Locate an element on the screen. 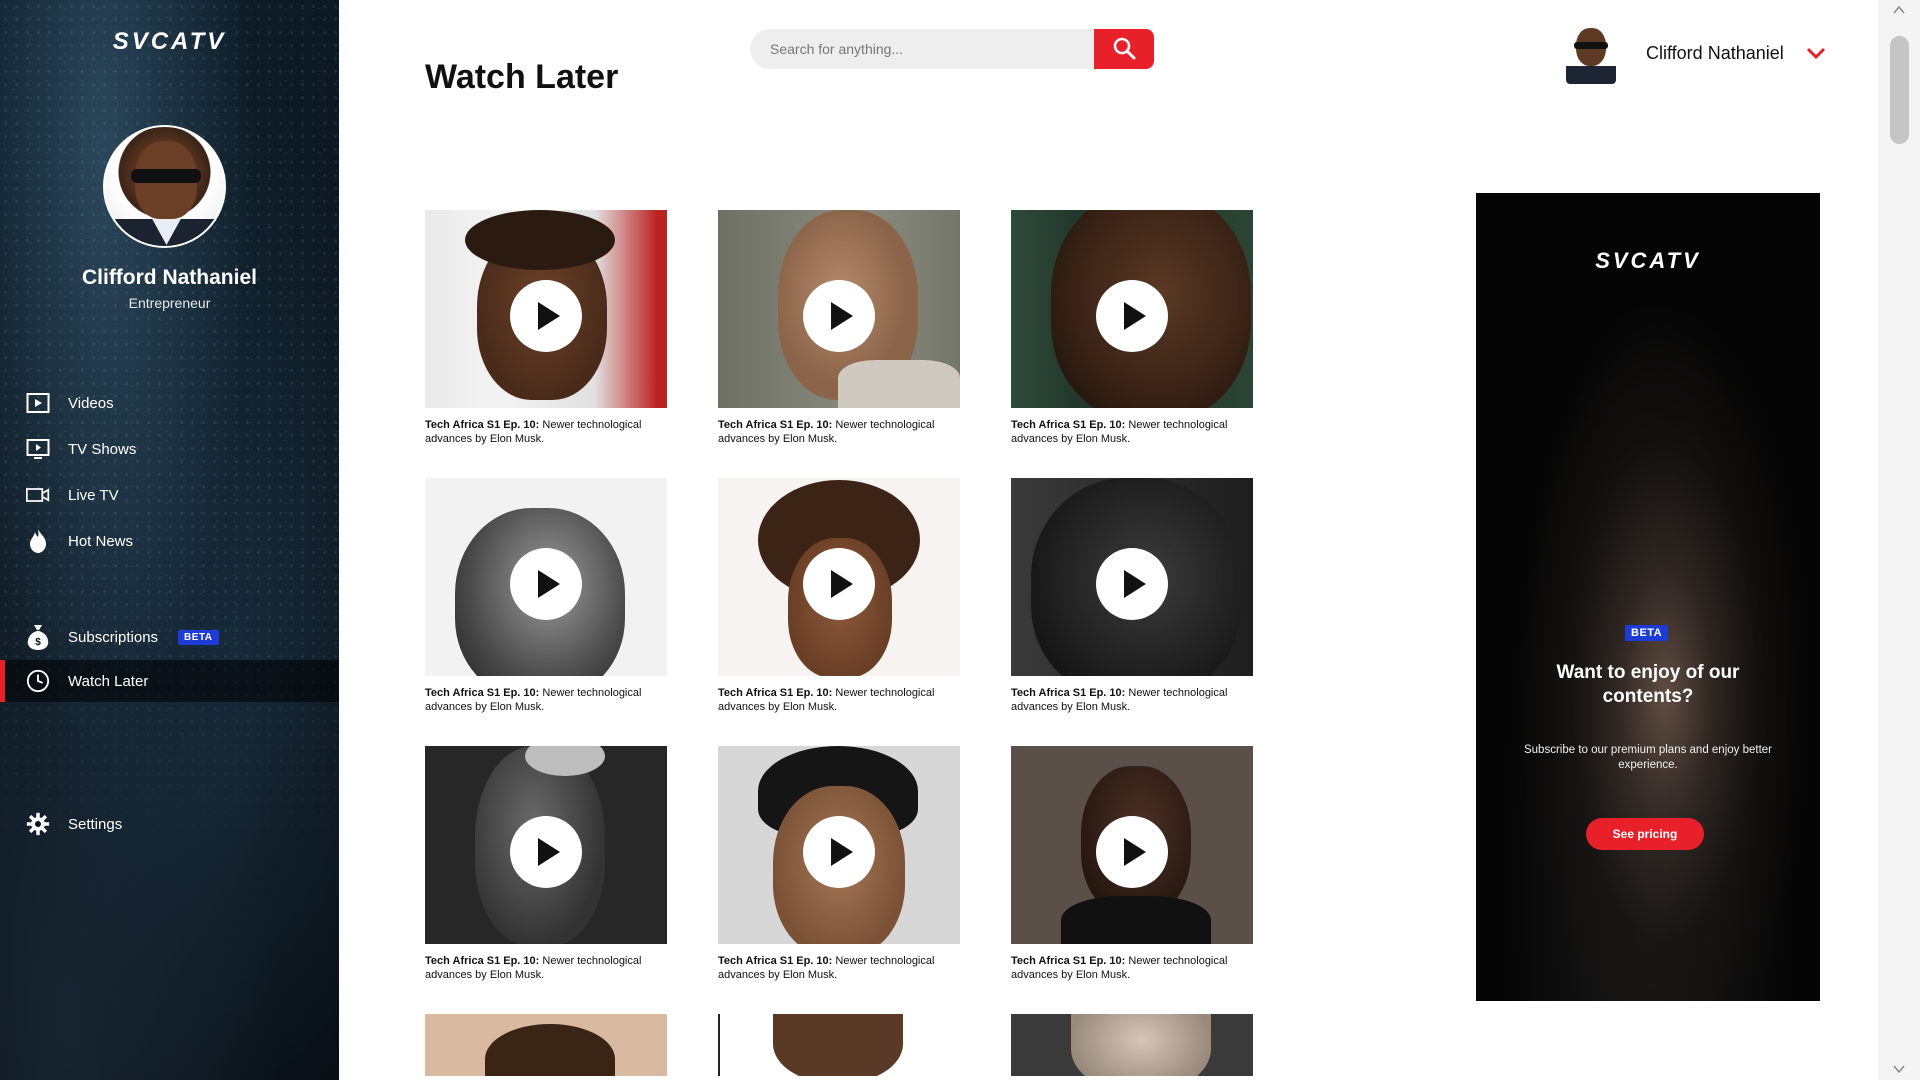 The height and width of the screenshot is (1080, 1920). sidebar-item-videos: Videos is located at coordinates (169, 403).